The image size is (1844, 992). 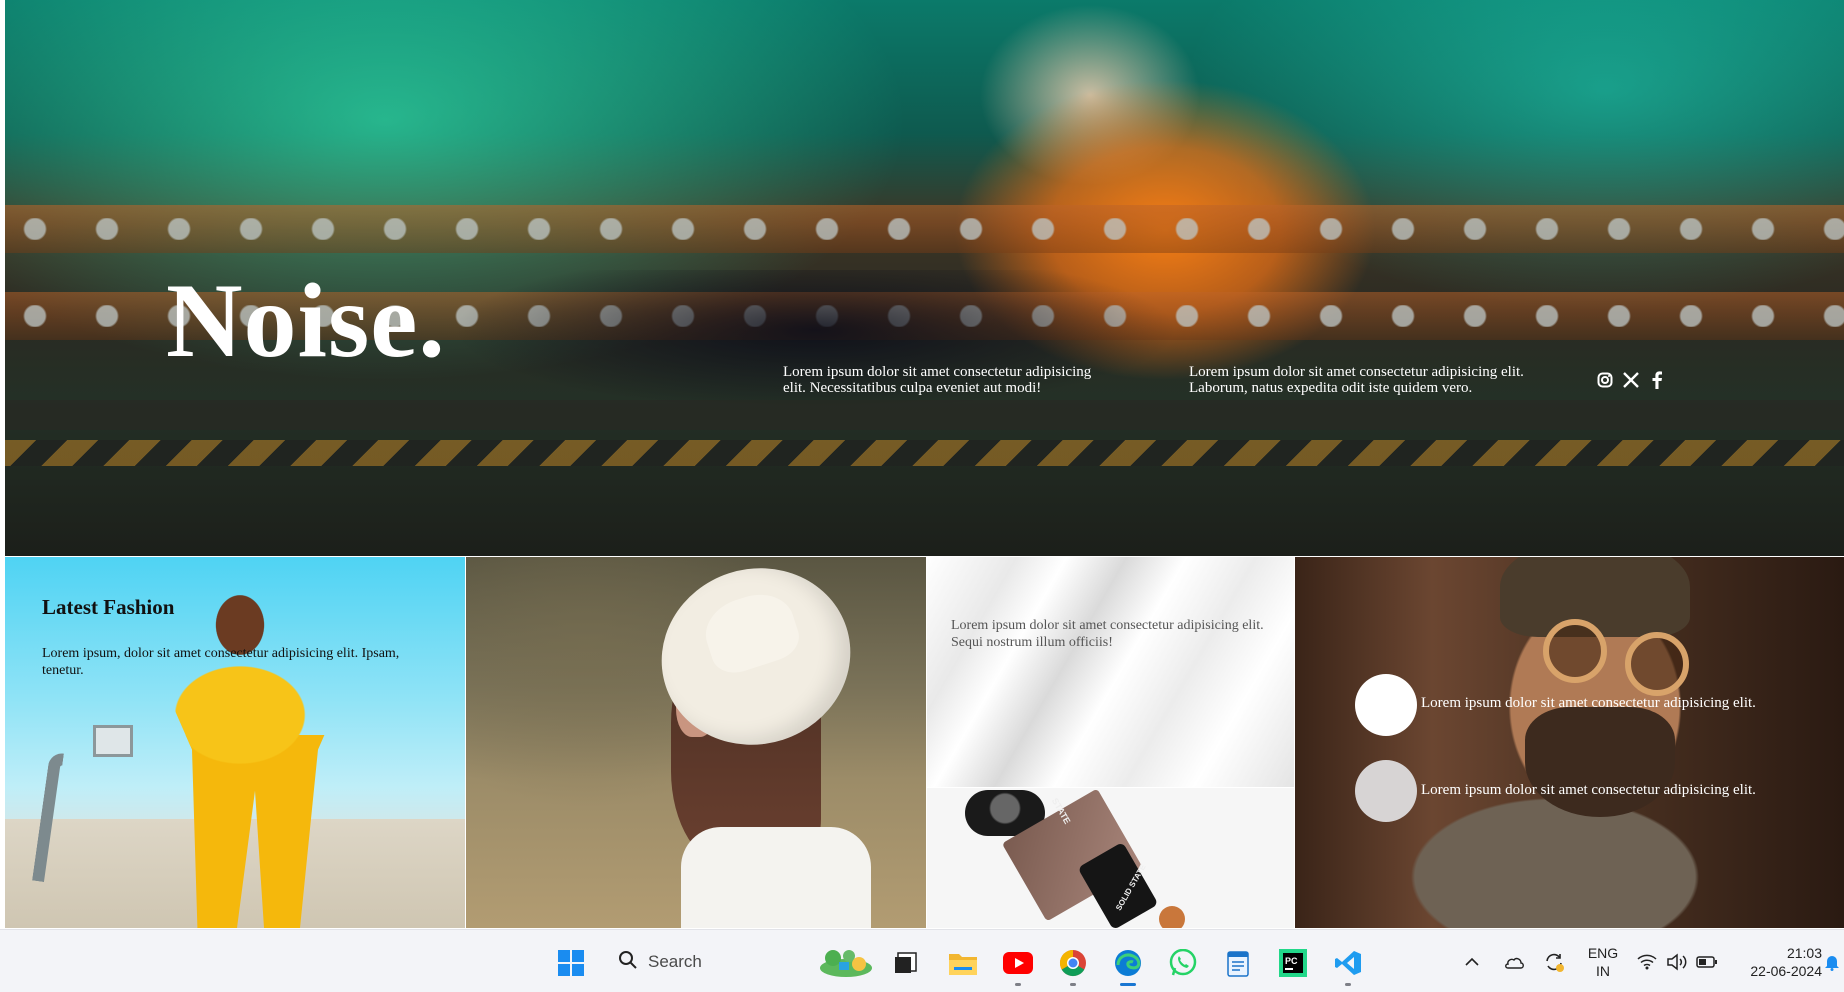 I want to click on region-code: IN, so click(x=1603, y=971).